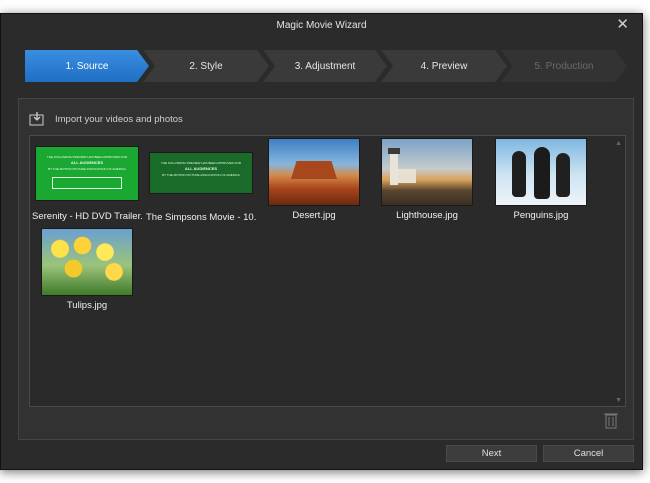  What do you see at coordinates (87, 262) in the screenshot?
I see `media-thumb-tulips` at bounding box center [87, 262].